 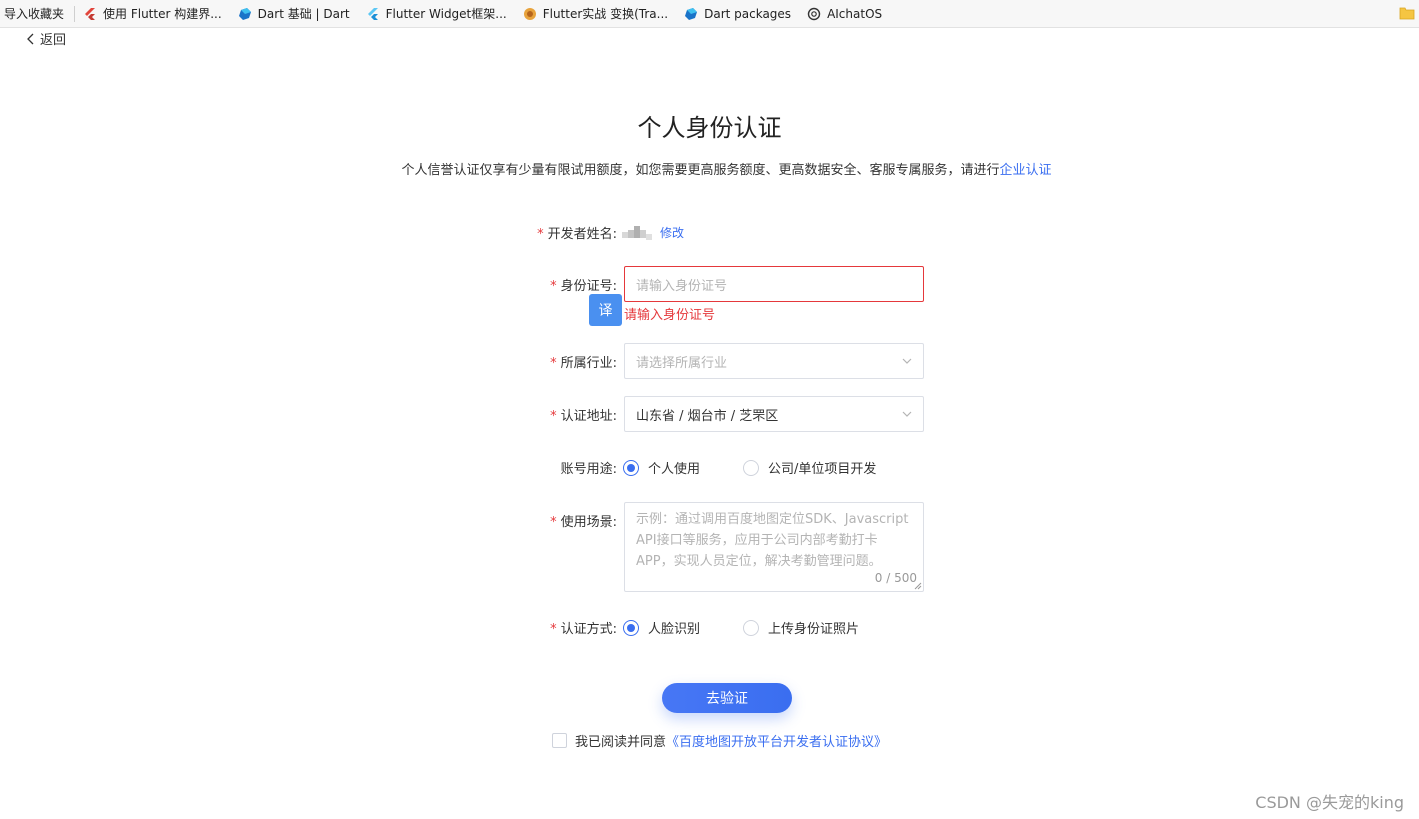 What do you see at coordinates (670, 315) in the screenshot?
I see `id-number-error: 请输入身份证号` at bounding box center [670, 315].